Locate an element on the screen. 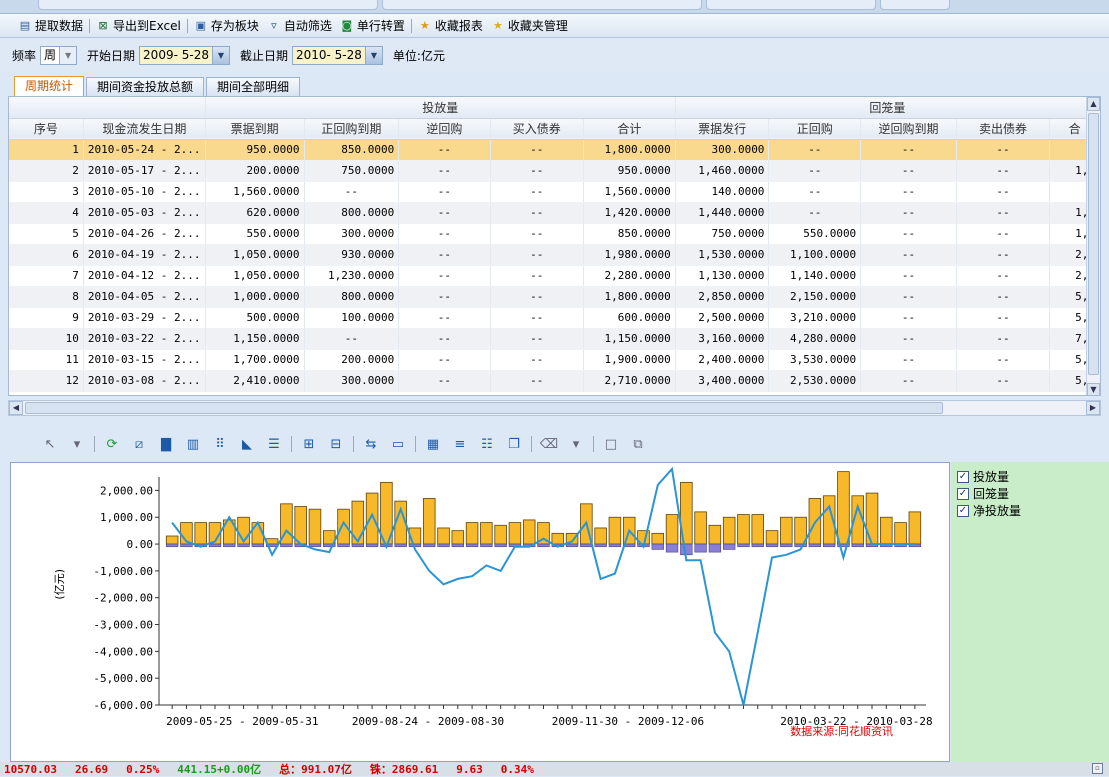  cursor-icon: ↖ is located at coordinates (50, 444).